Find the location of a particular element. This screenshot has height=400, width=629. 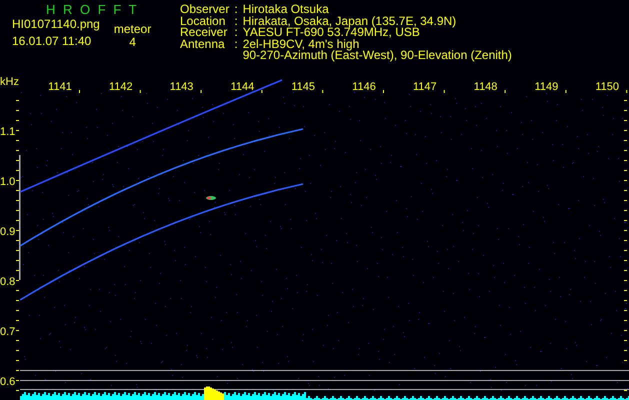

app-title: H R O F F T is located at coordinates (92, 9).